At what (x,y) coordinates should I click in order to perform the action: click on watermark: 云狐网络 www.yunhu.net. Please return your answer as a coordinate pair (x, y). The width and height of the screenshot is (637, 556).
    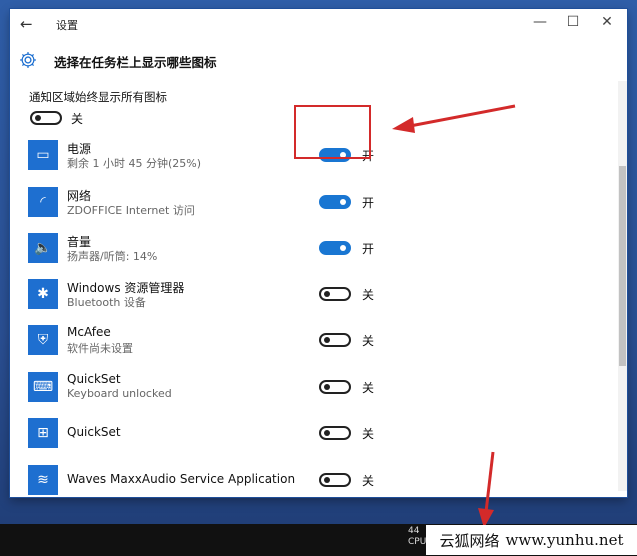
    Looking at the image, I should click on (531, 540).